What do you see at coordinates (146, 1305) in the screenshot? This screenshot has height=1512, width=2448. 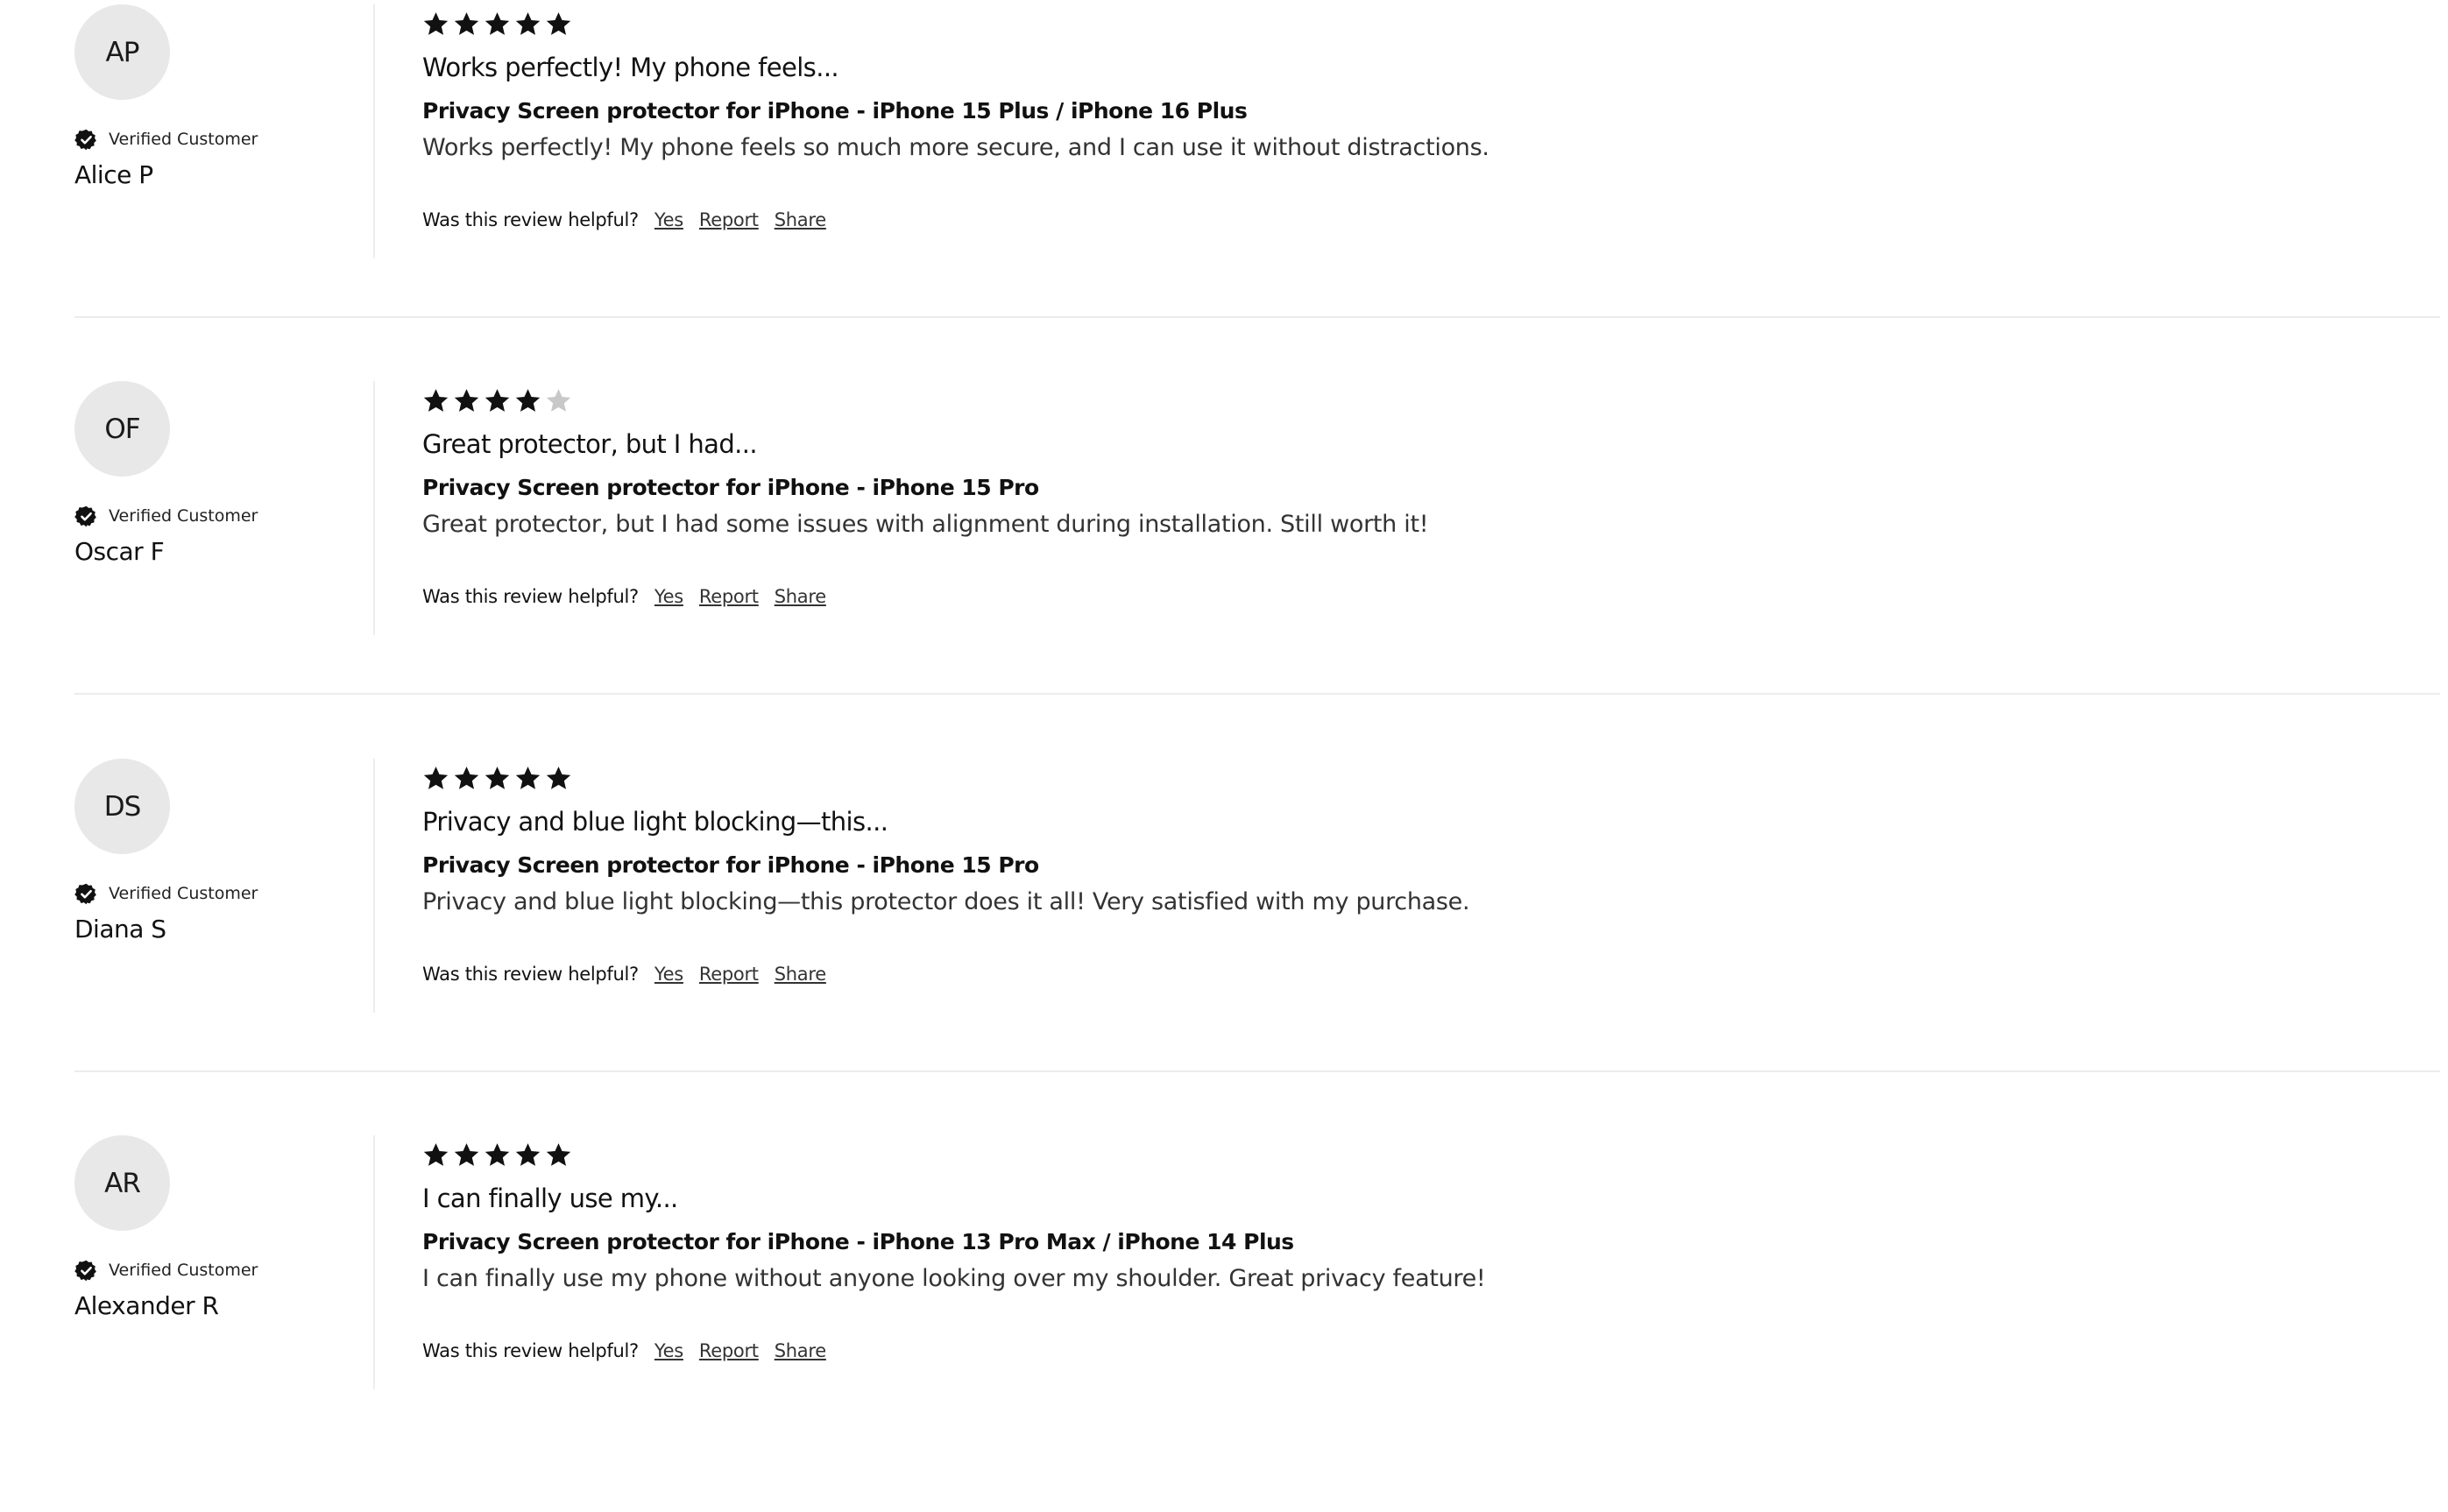 I see `reviewer-name: Alexander R` at bounding box center [146, 1305].